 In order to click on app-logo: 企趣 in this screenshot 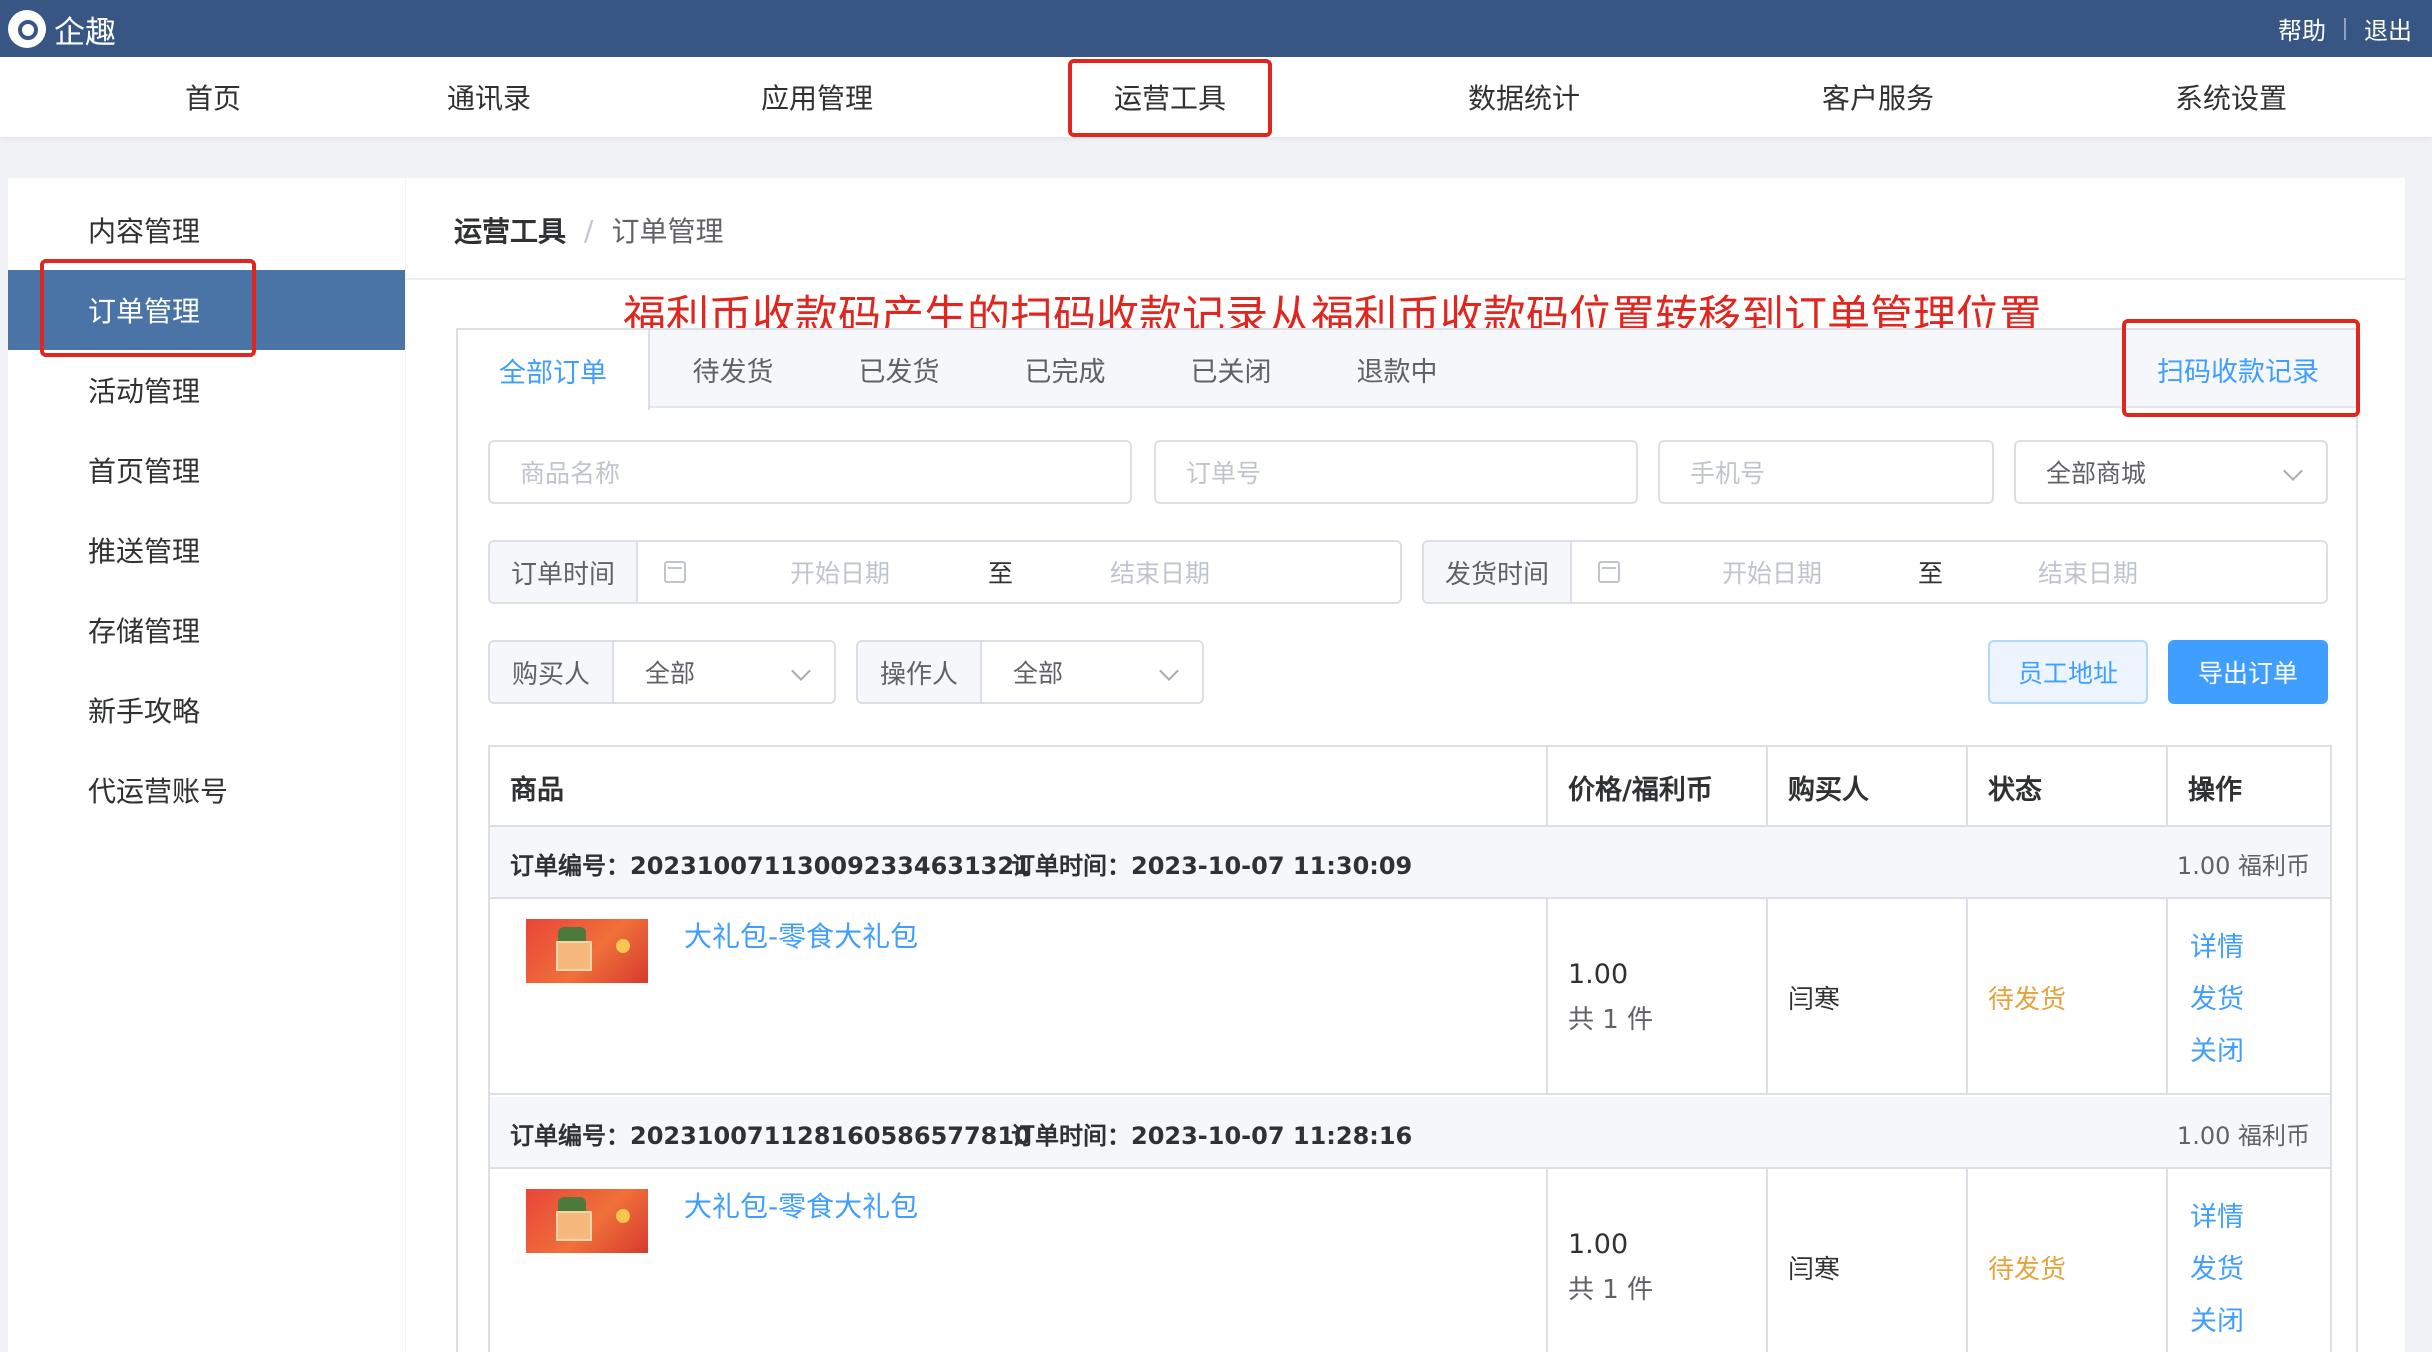, I will do `click(62, 29)`.